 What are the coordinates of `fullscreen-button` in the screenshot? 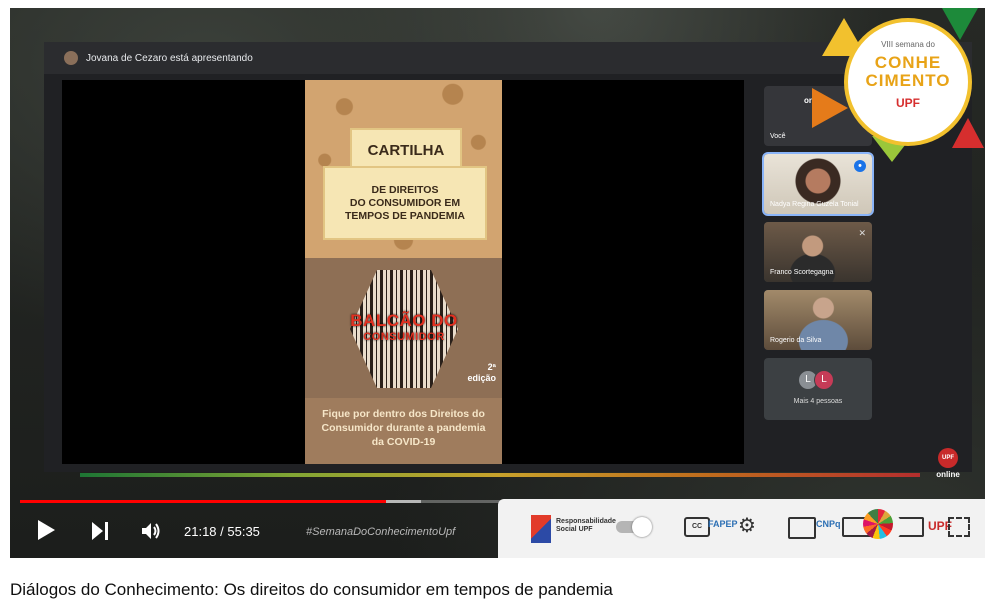 It's located at (959, 527).